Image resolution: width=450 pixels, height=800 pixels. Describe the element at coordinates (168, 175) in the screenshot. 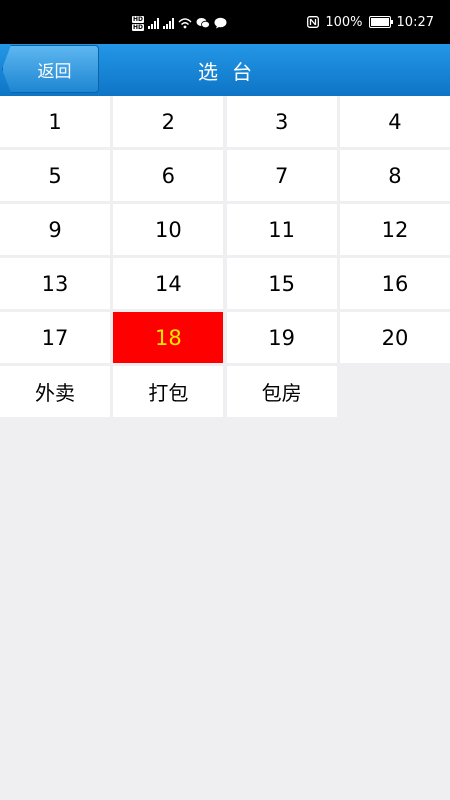

I see `table-cell: 6` at that location.